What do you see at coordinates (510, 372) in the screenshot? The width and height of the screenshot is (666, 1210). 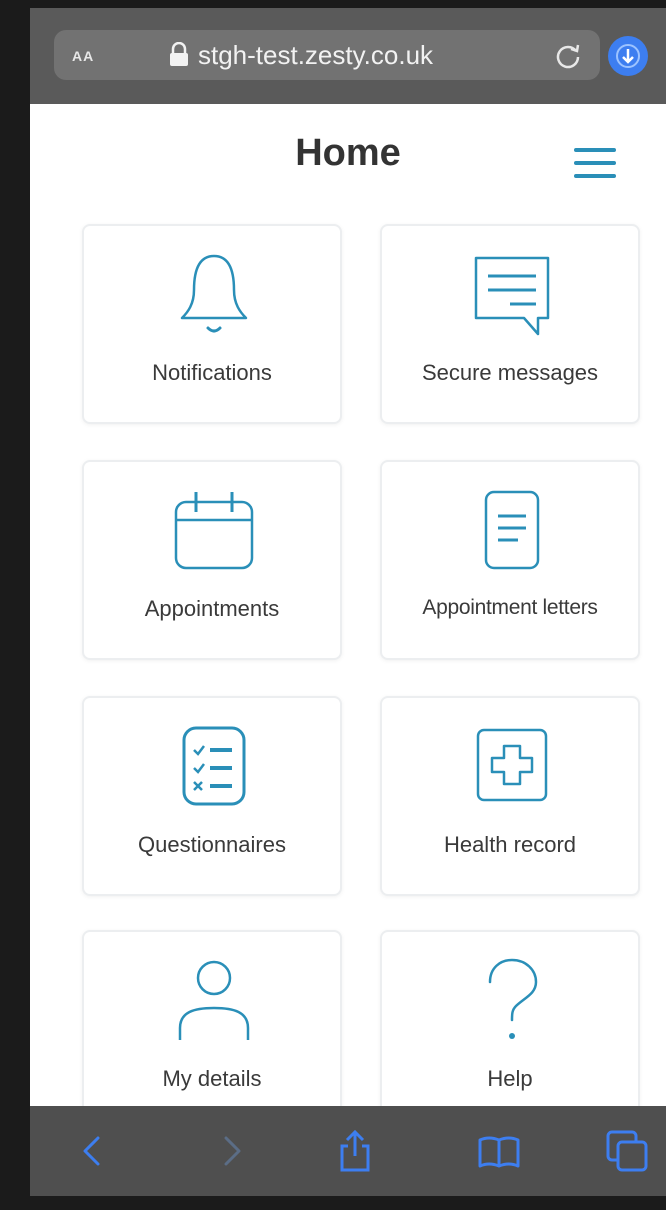 I see `tile-label: Secure messages` at bounding box center [510, 372].